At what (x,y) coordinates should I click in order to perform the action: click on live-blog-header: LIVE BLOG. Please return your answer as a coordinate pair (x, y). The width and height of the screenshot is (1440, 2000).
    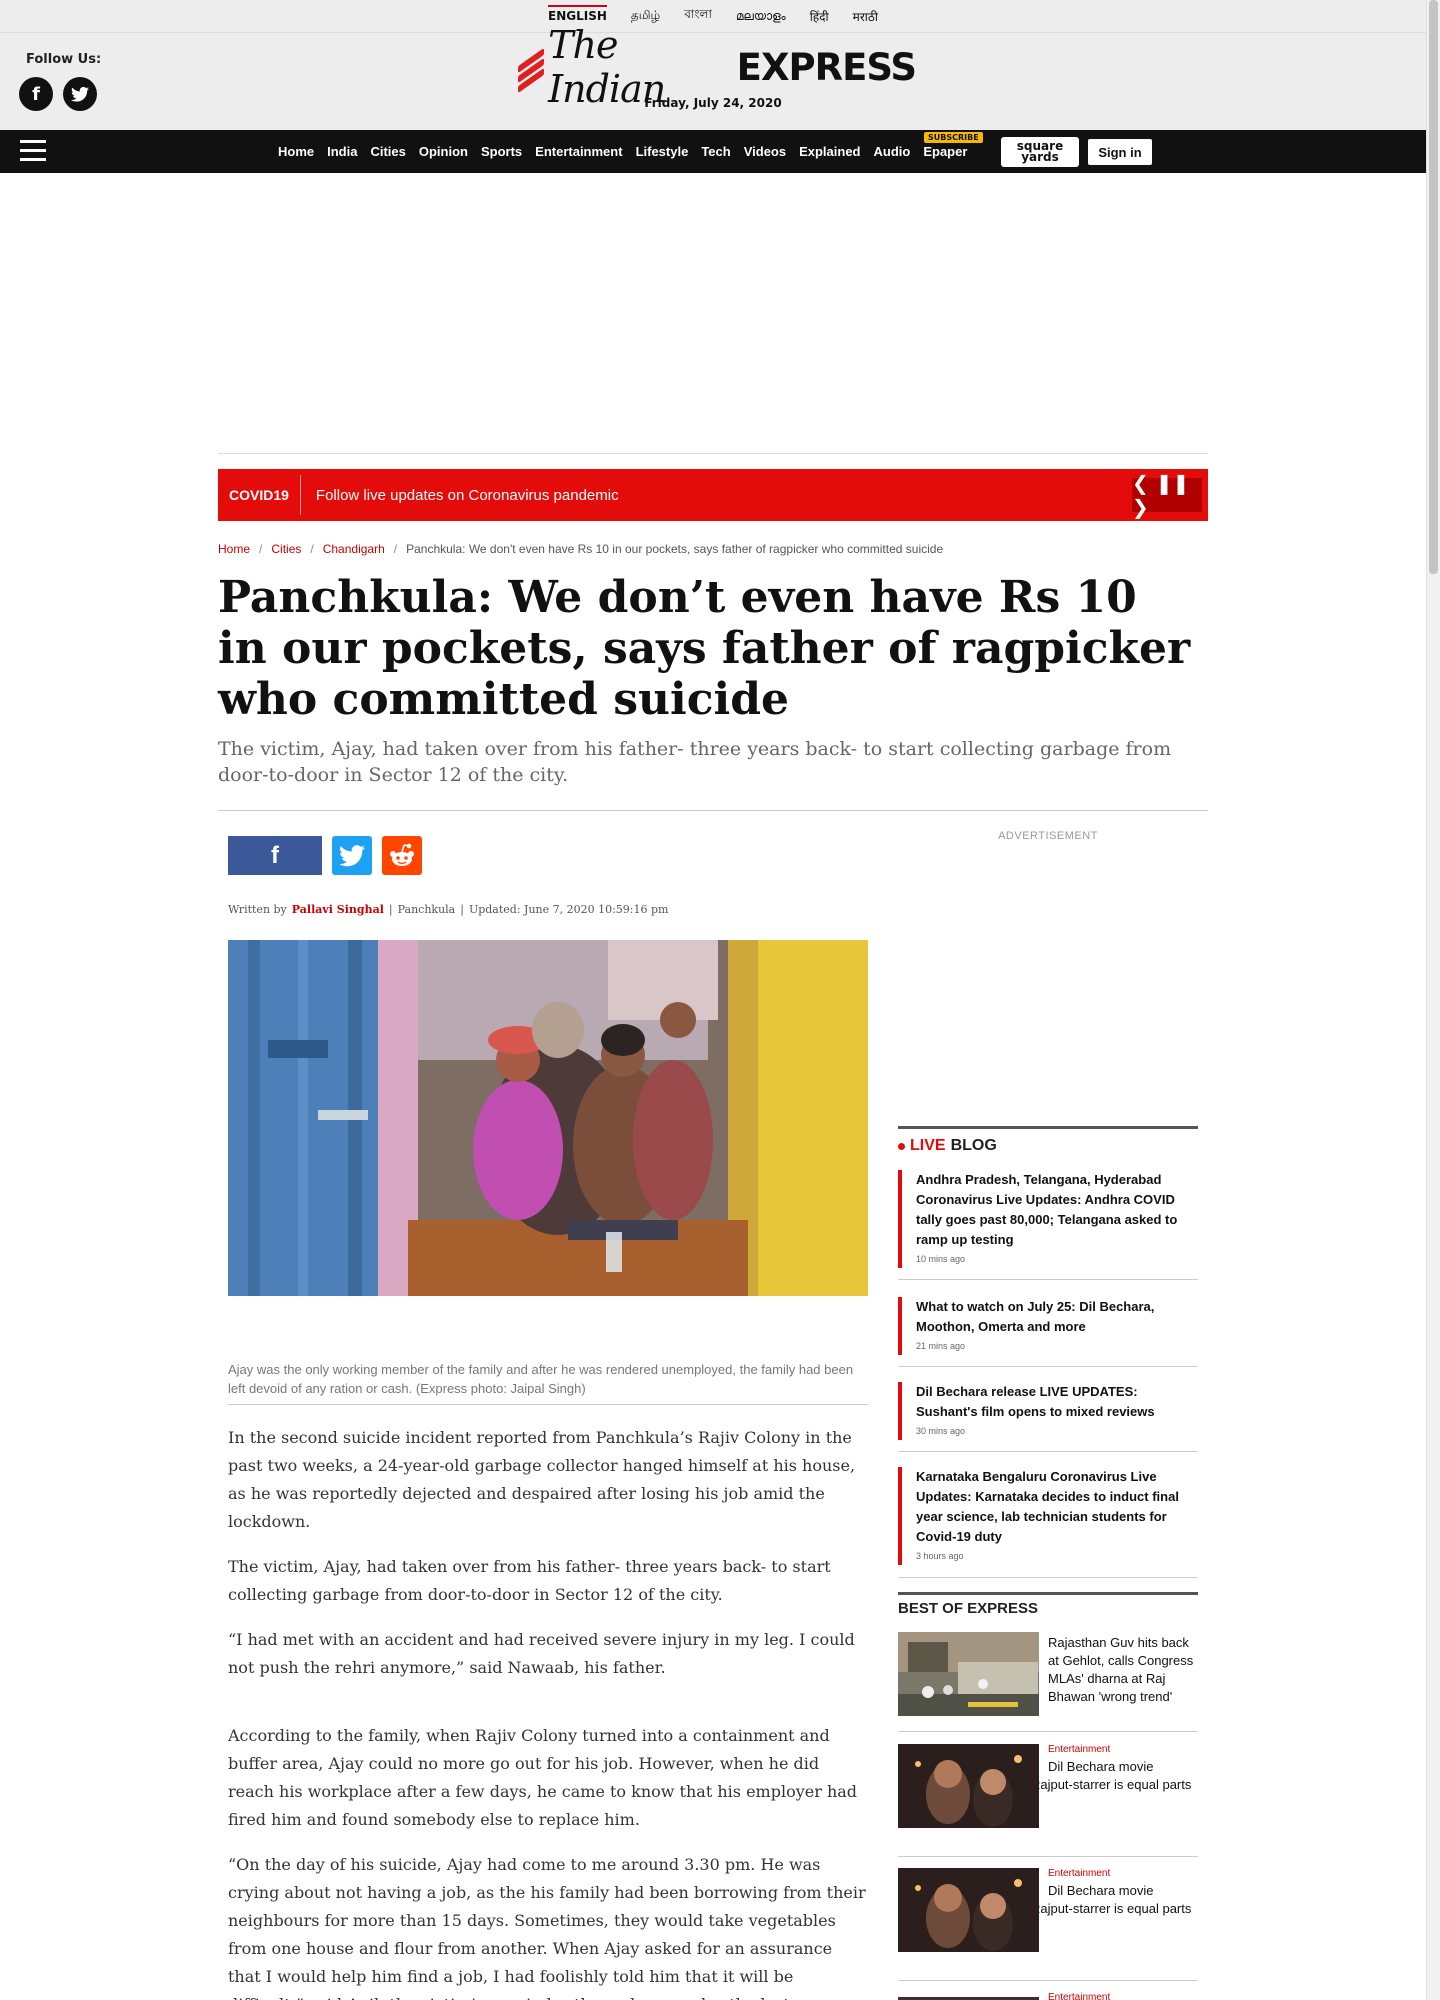
    Looking at the image, I should click on (1048, 1140).